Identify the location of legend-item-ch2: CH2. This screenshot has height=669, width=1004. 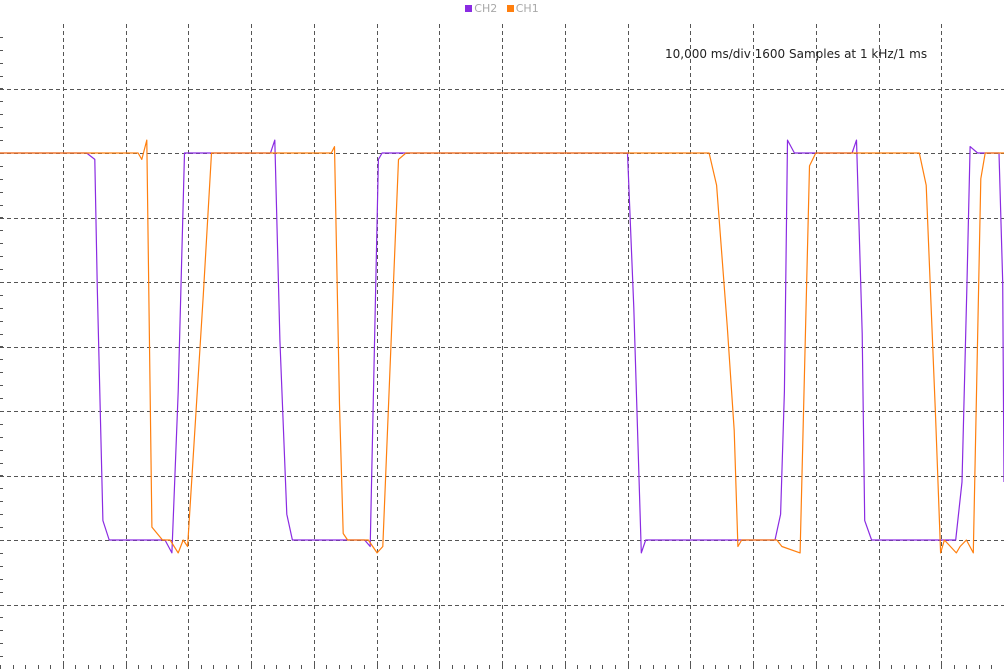
(481, 8).